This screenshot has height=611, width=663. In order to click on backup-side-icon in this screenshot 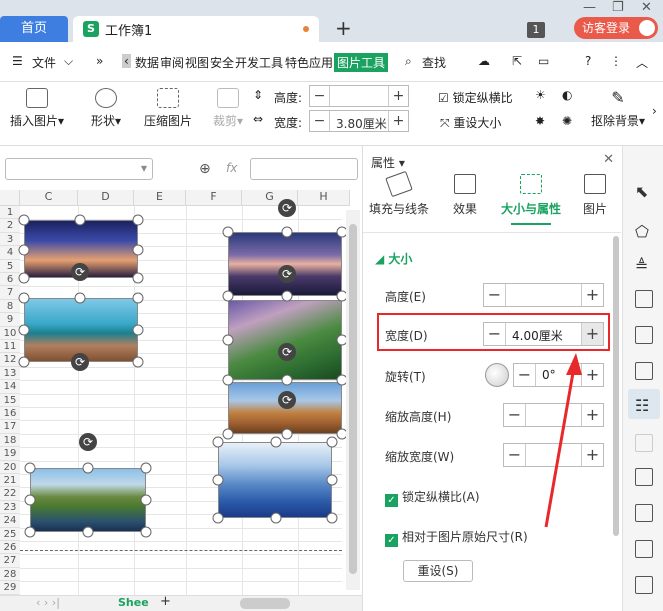, I will do `click(644, 549)`.